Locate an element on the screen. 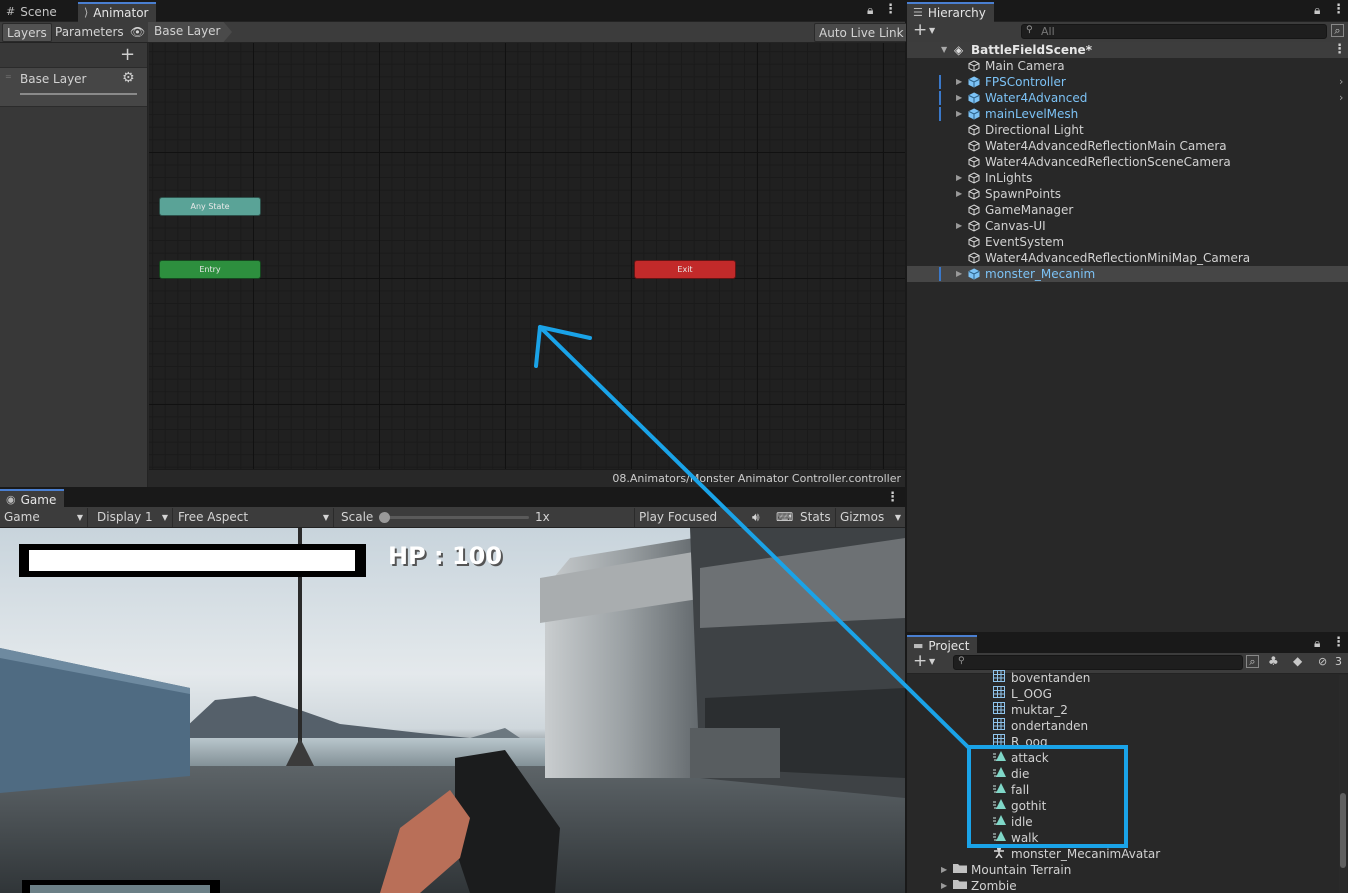 This screenshot has width=1348, height=893. hierarchy-item: EventSystem is located at coordinates (1127, 242).